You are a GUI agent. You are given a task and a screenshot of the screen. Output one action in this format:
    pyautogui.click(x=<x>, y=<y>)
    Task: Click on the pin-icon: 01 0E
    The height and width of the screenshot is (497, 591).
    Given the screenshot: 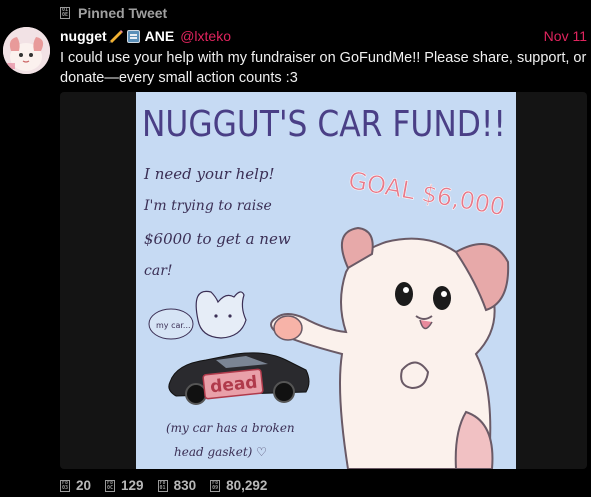 What is the action you would take?
    pyautogui.click(x=65, y=13)
    